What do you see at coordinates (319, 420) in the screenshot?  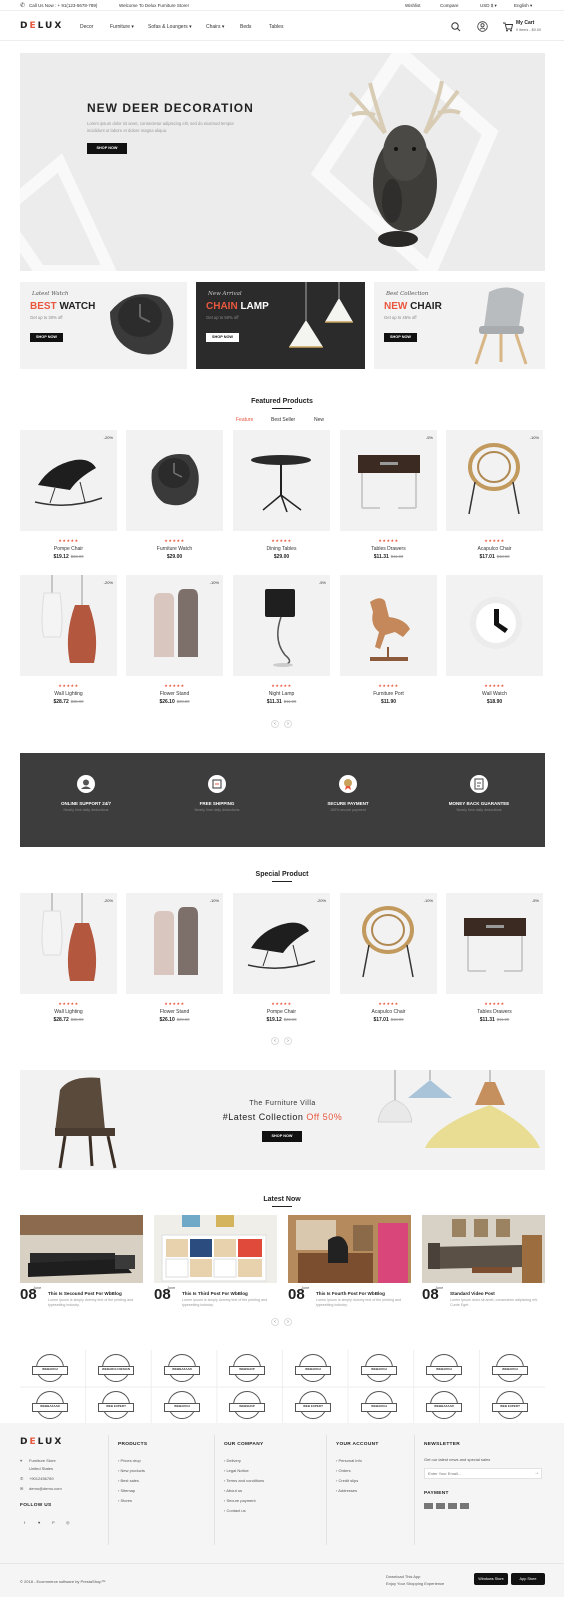 I see `tab-new: New` at bounding box center [319, 420].